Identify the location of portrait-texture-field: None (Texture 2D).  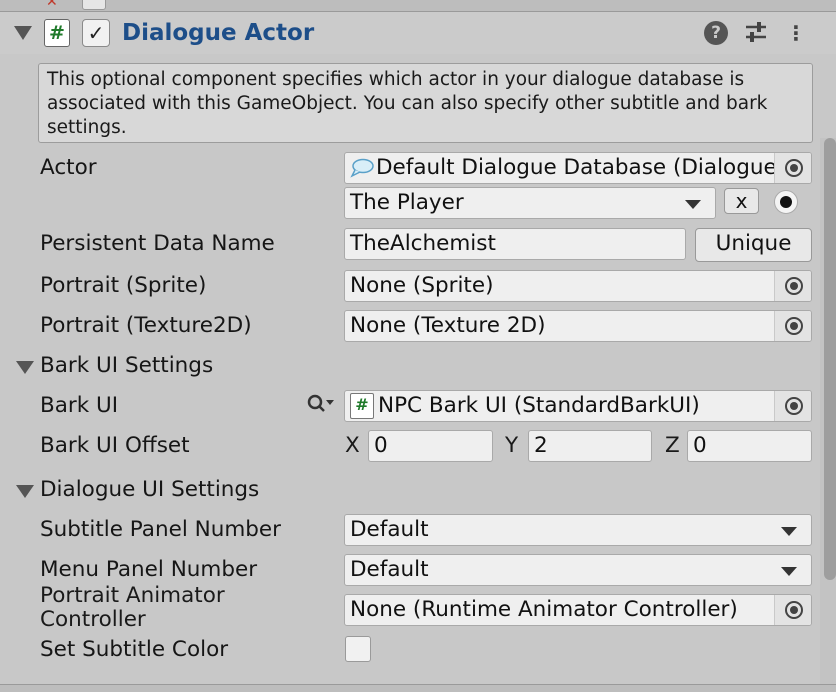
(578, 326).